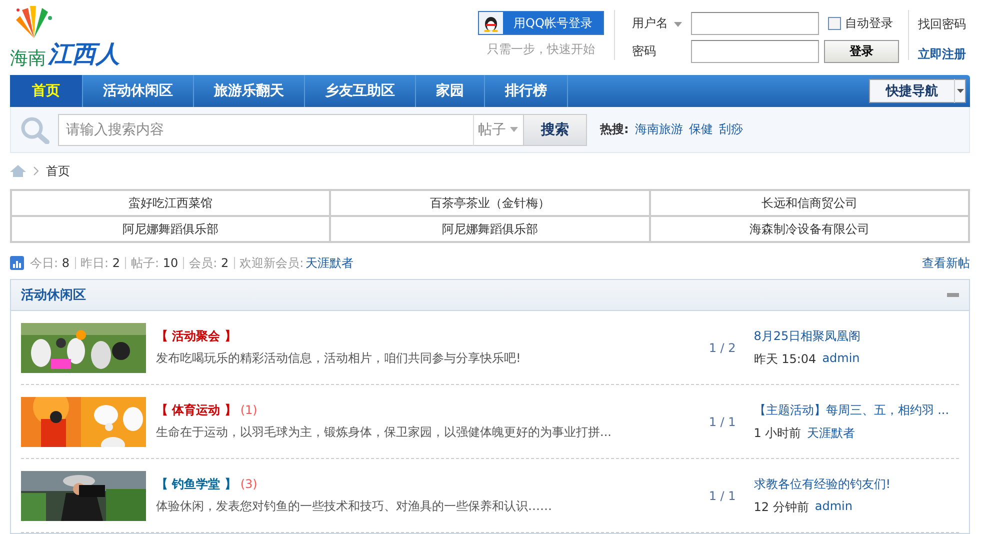 The image size is (997, 534). What do you see at coordinates (491, 23) in the screenshot?
I see `penguin-icon` at bounding box center [491, 23].